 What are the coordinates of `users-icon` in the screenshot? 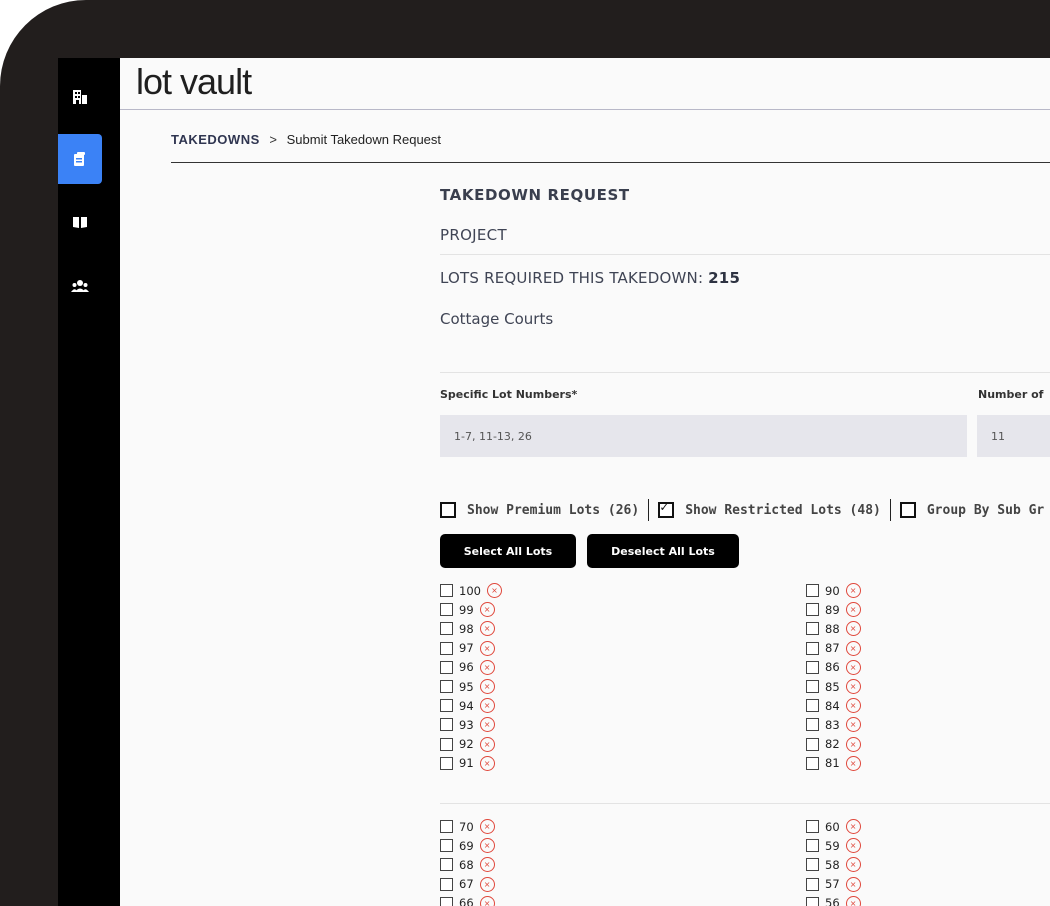 It's located at (80, 286).